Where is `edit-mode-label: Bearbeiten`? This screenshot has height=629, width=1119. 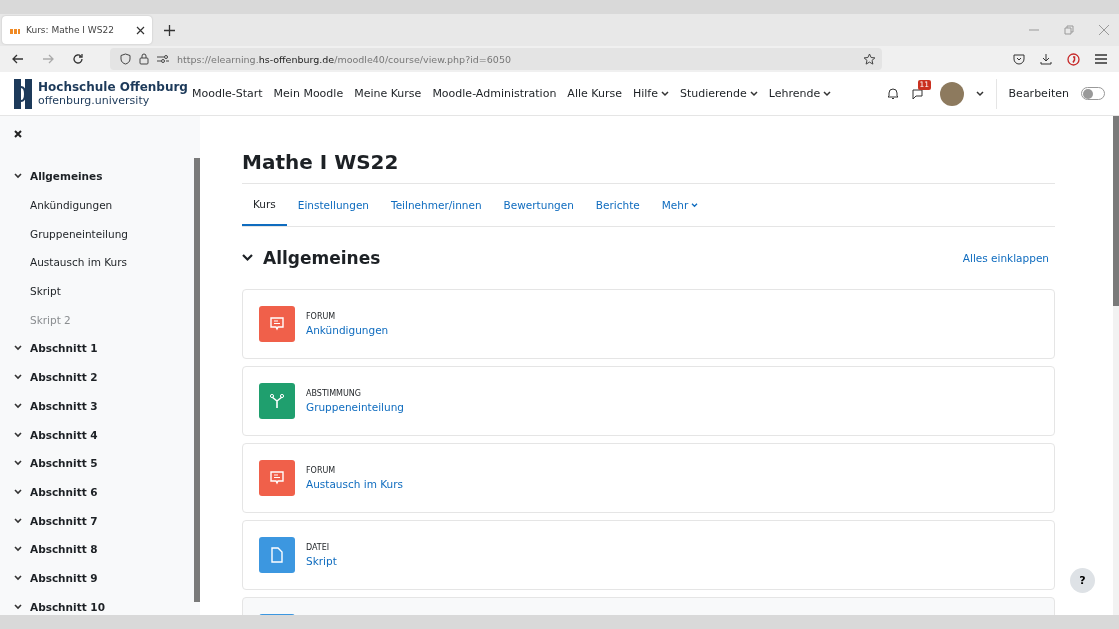 edit-mode-label: Bearbeiten is located at coordinates (1038, 93).